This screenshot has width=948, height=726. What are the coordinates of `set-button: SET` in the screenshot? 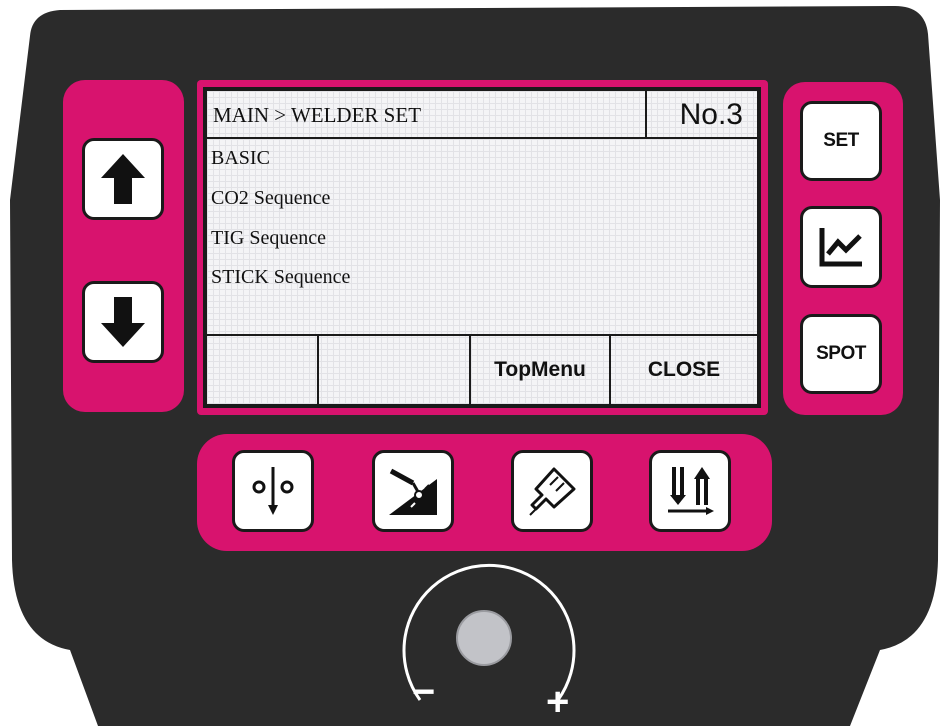 It's located at (841, 141).